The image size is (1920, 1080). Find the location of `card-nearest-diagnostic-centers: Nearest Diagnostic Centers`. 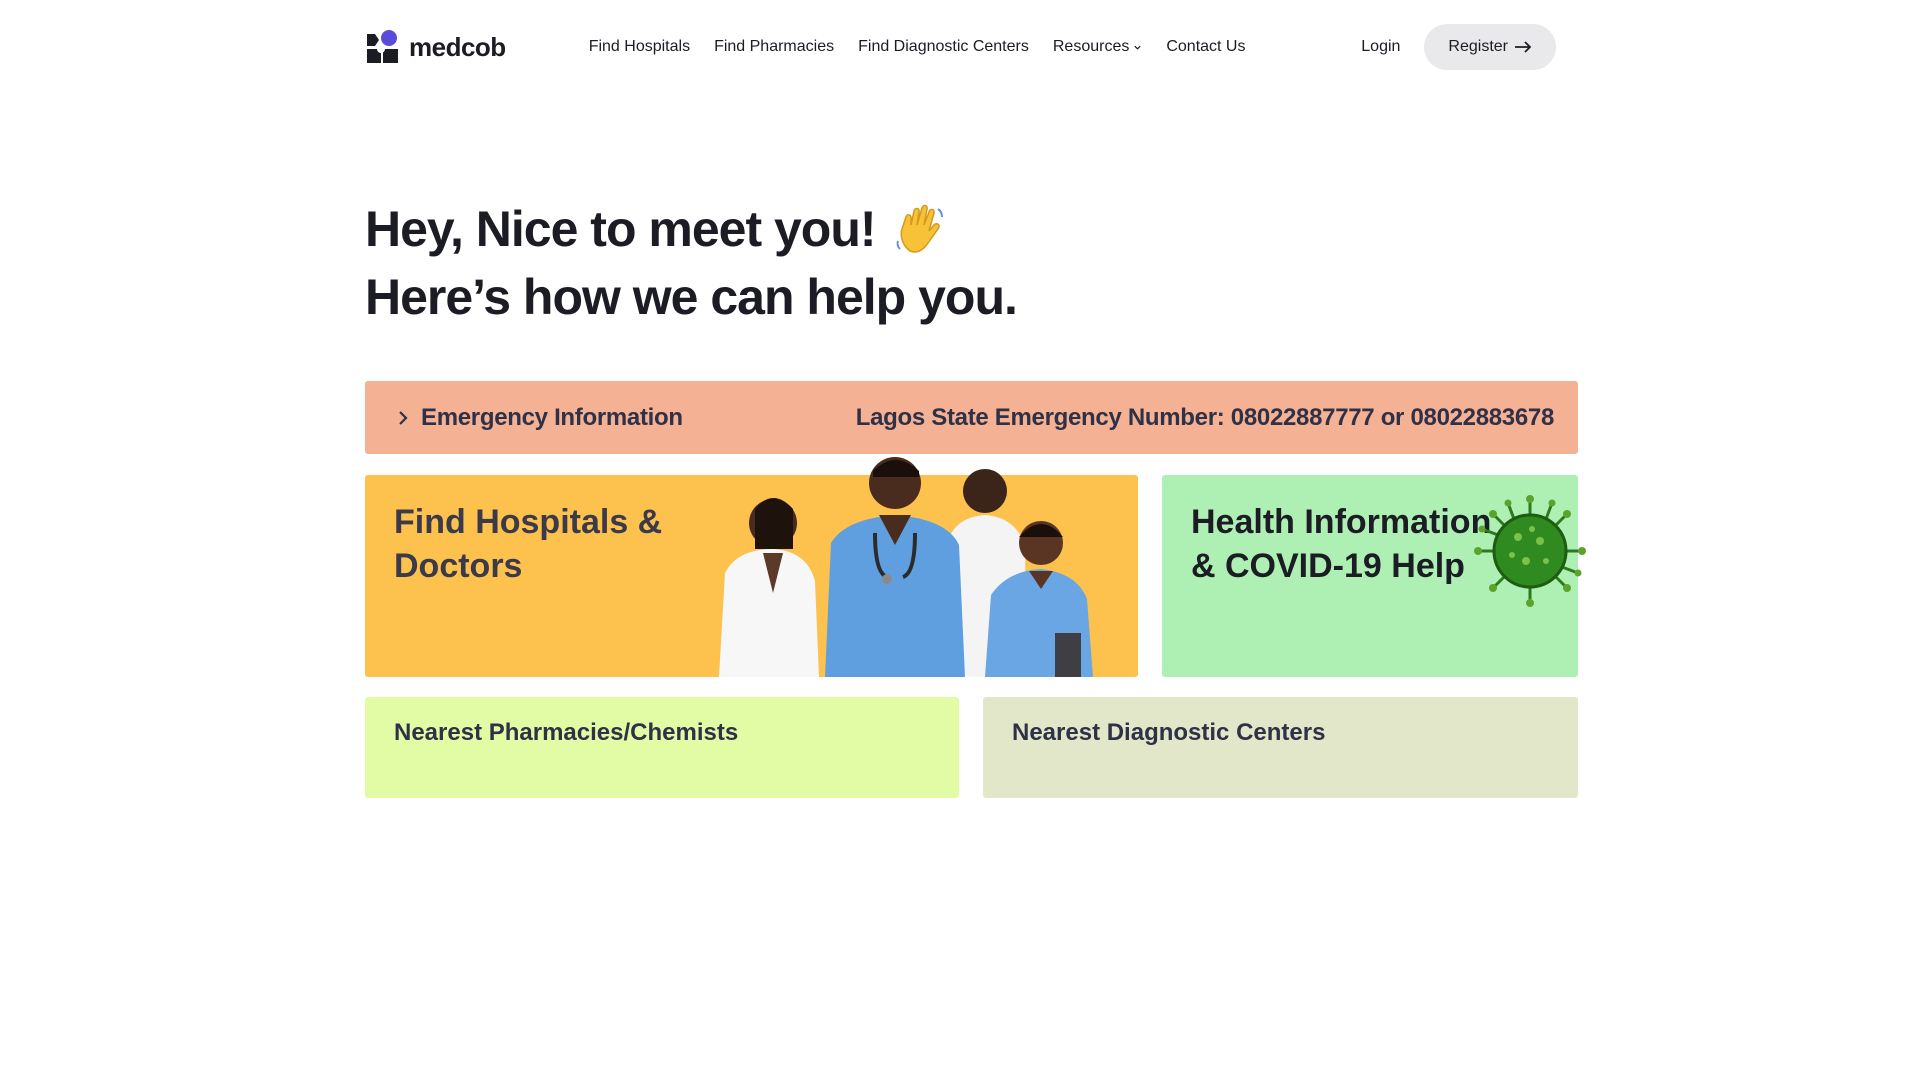

card-nearest-diagnostic-centers: Nearest Diagnostic Centers is located at coordinates (1280, 747).